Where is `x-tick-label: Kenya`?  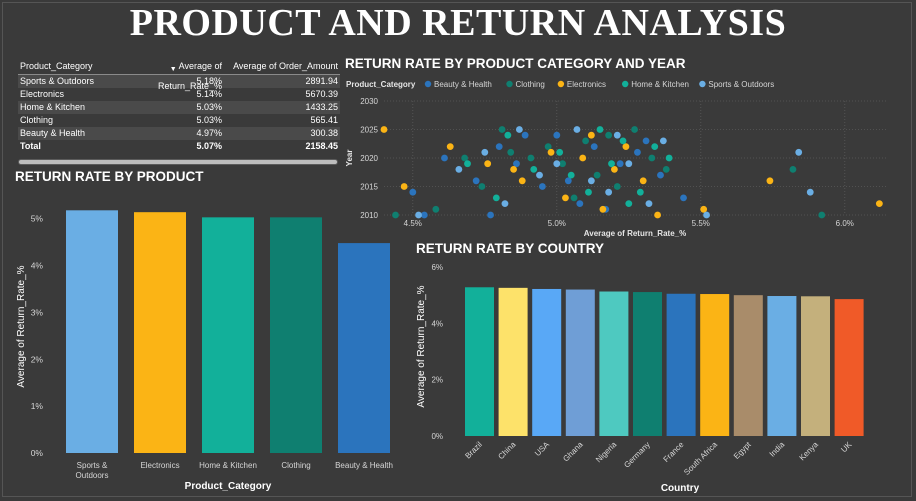
x-tick-label: Kenya is located at coordinates (809, 451).